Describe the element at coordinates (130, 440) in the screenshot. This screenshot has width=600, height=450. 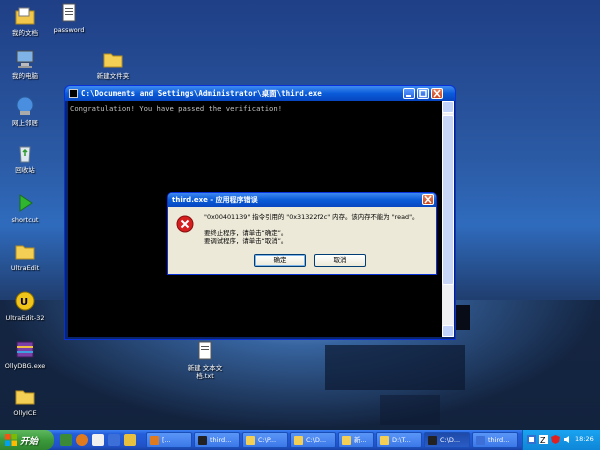
I see `quicklaunch-media-icon` at that location.